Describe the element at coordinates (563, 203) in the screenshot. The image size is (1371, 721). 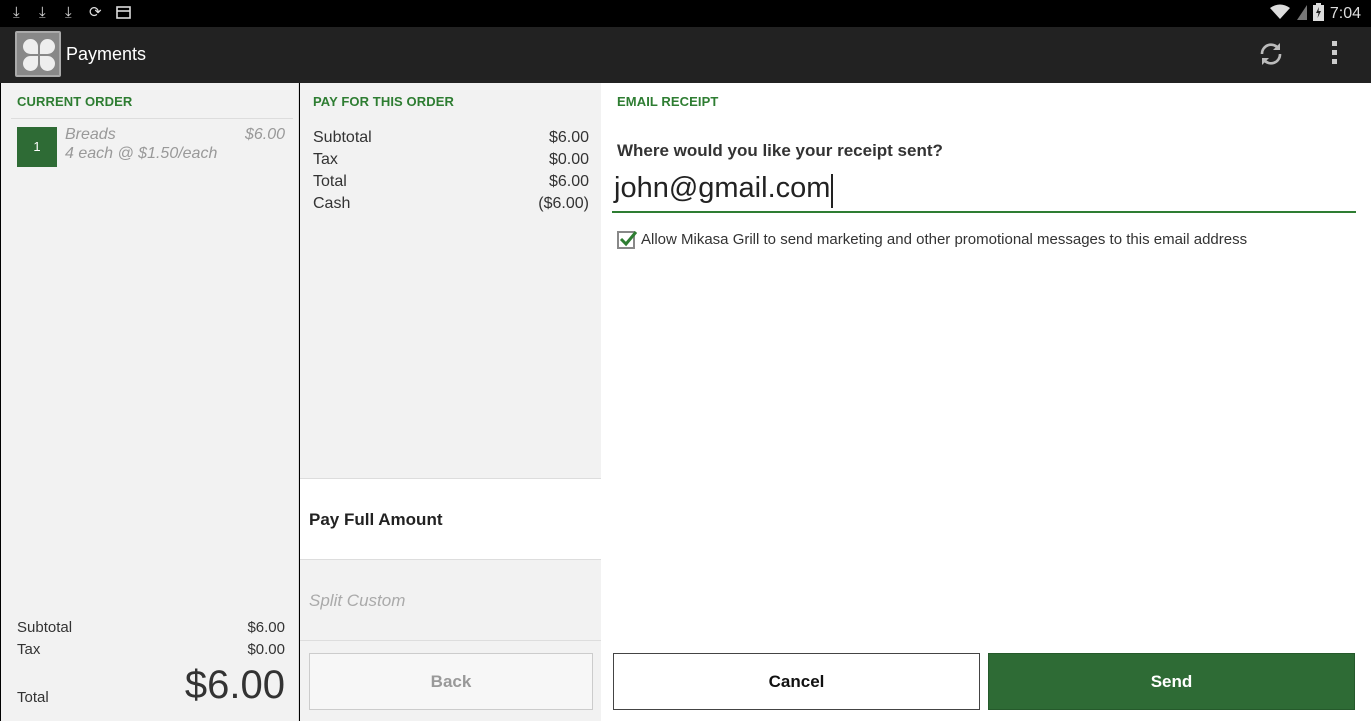
I see `pay-cash-value: ($6.00)` at that location.